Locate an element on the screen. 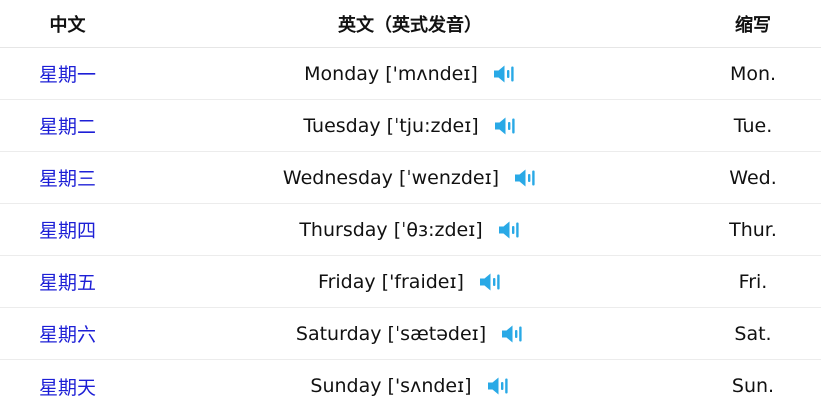  english-day-text: Thursday [ˈθɜ:zdeɪ] is located at coordinates (390, 230).